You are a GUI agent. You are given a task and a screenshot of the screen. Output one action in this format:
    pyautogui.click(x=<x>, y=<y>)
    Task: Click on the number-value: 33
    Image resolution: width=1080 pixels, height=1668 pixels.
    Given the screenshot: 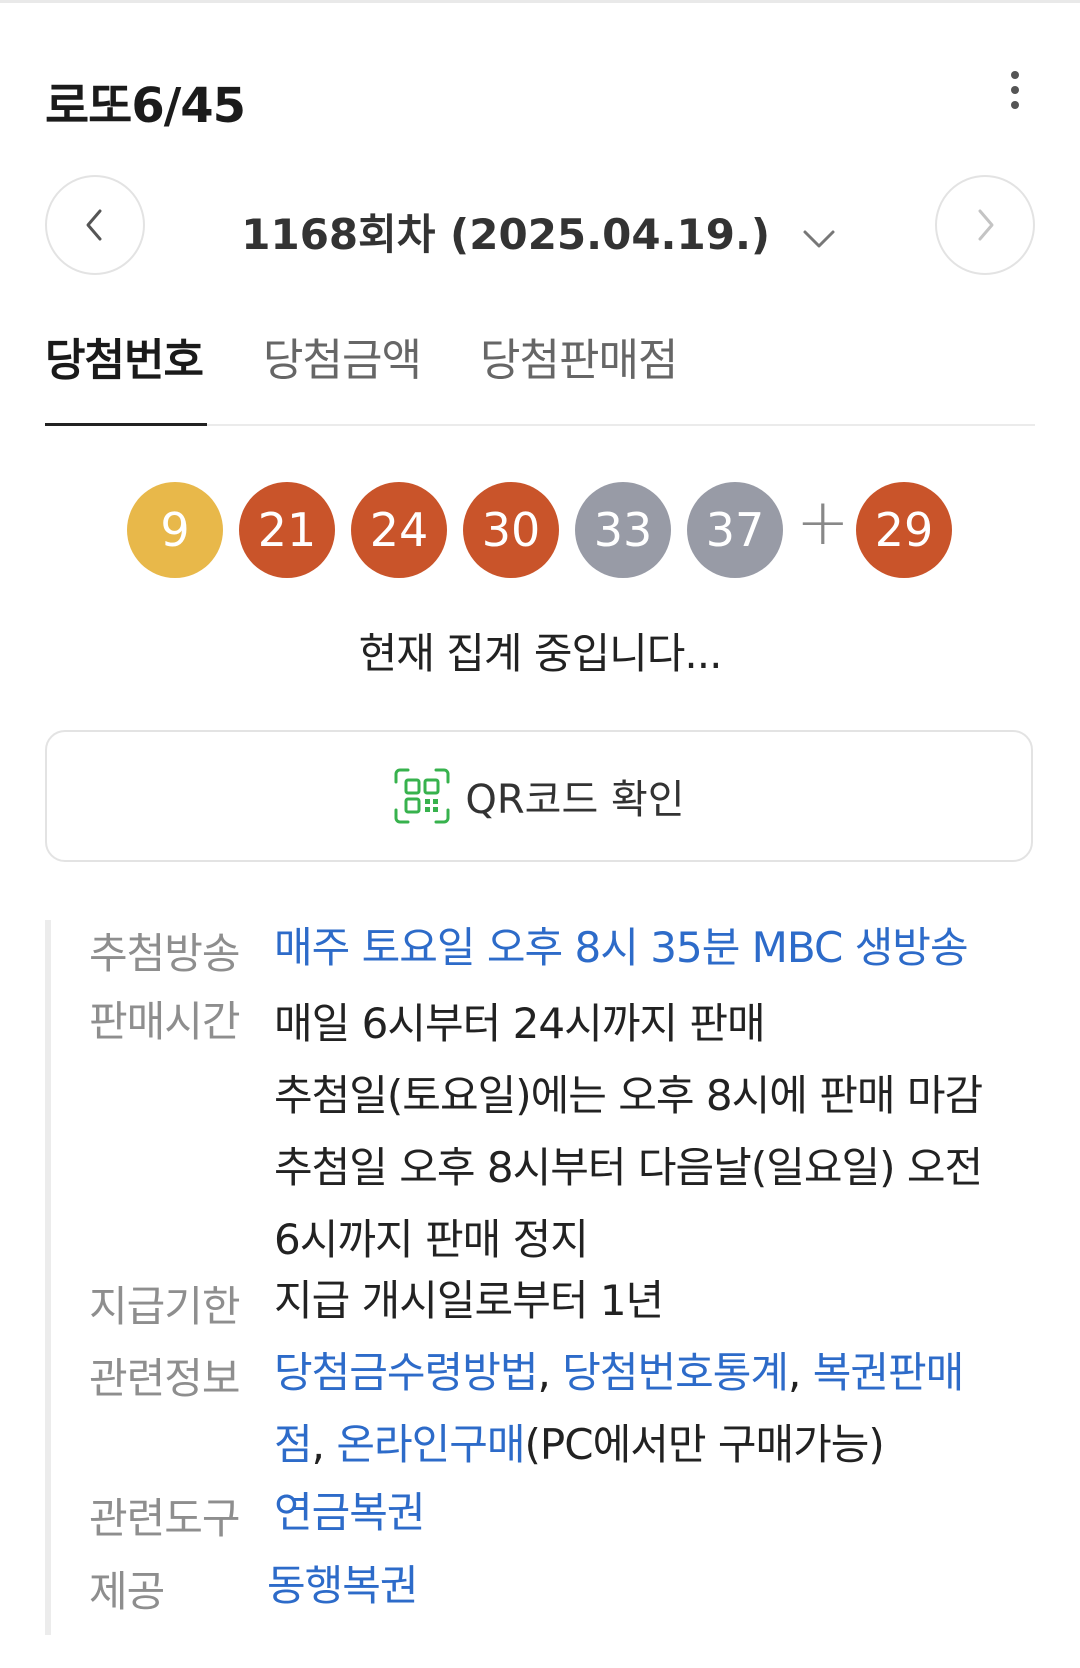 What is the action you would take?
    pyautogui.click(x=623, y=530)
    